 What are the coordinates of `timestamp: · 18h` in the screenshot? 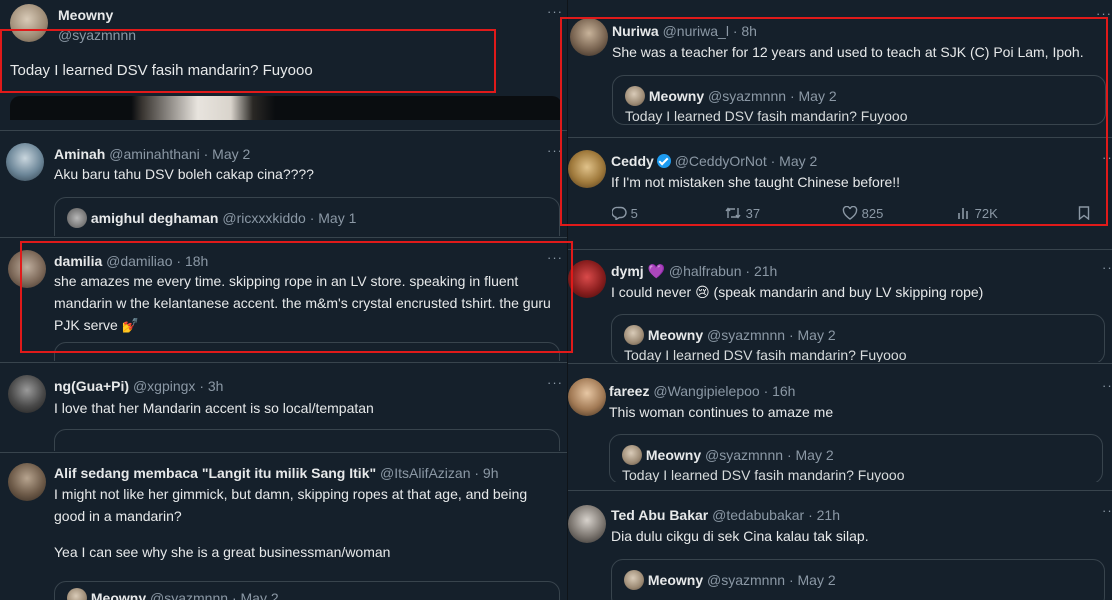 It's located at (192, 261).